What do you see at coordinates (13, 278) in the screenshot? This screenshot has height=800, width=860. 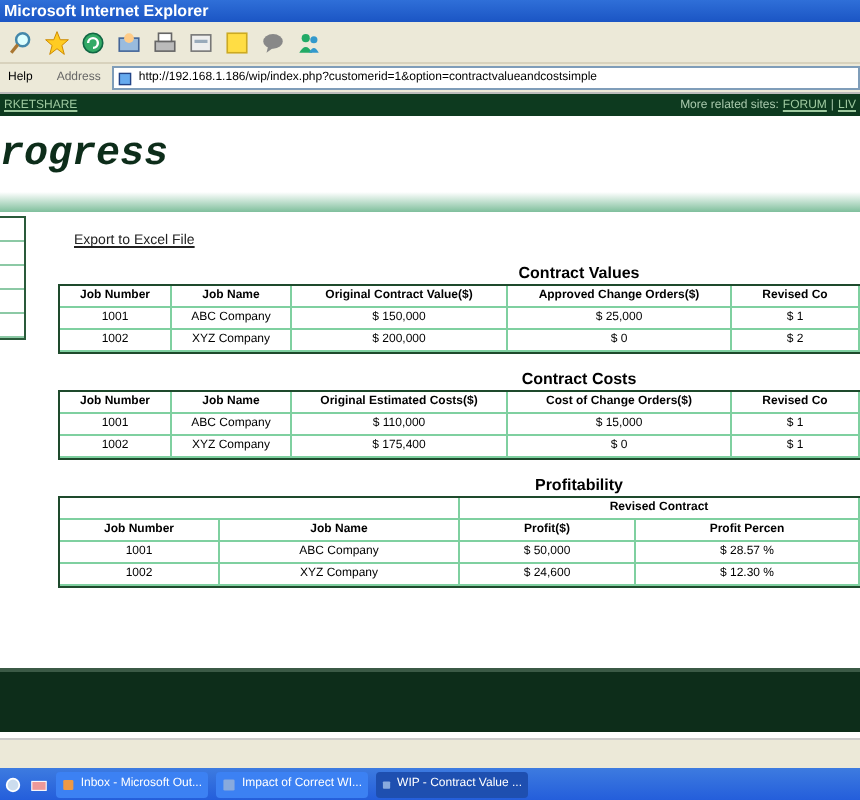 I see `sidebar-panel` at bounding box center [13, 278].